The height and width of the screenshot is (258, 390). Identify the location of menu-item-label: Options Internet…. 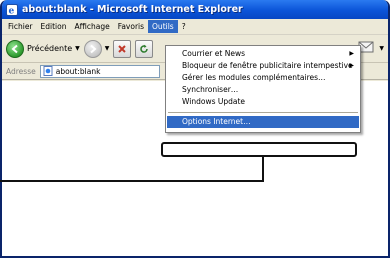
(216, 121).